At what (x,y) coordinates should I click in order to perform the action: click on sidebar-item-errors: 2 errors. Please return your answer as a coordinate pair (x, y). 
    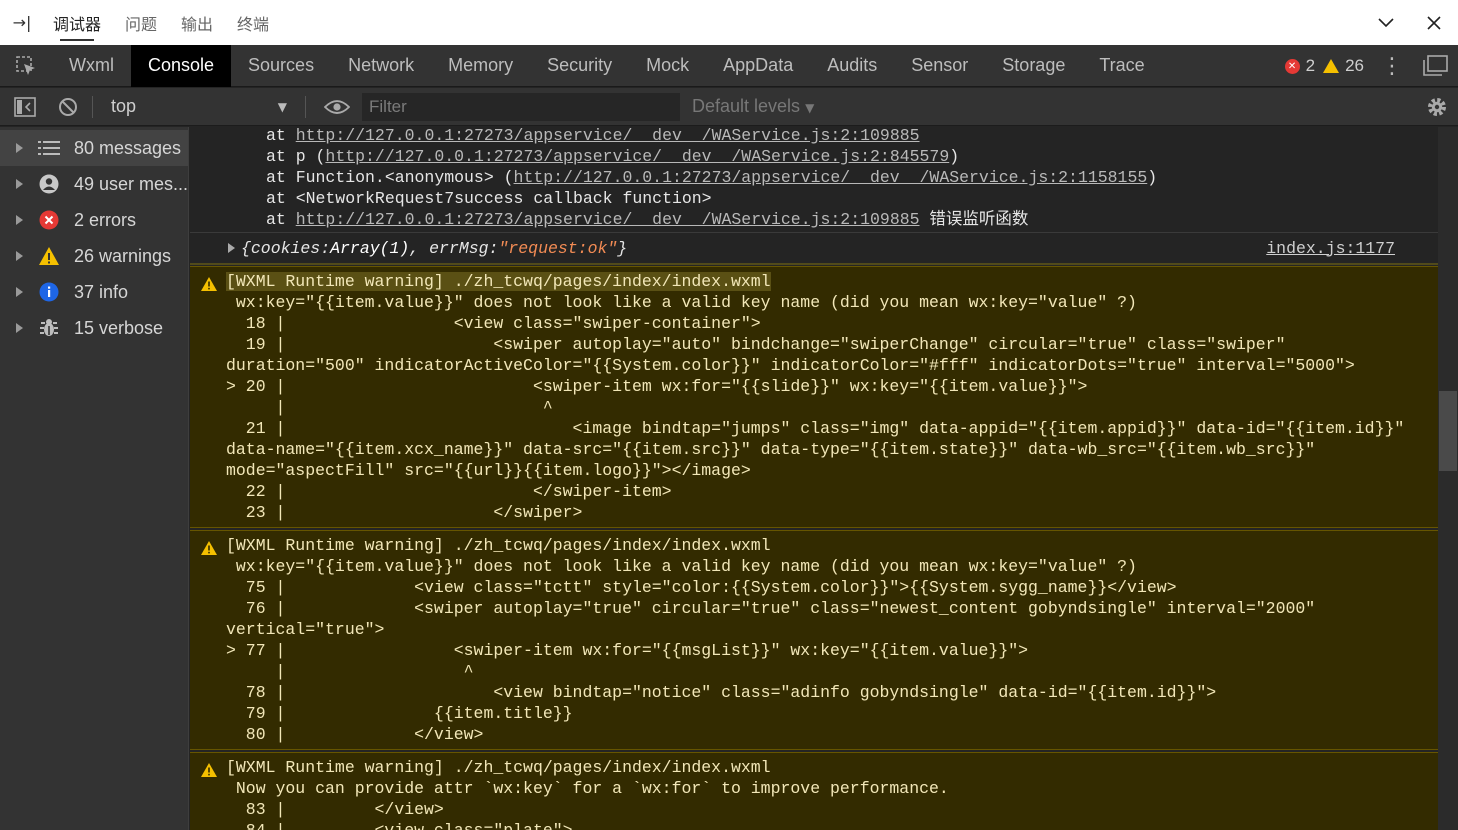
    Looking at the image, I should click on (94, 220).